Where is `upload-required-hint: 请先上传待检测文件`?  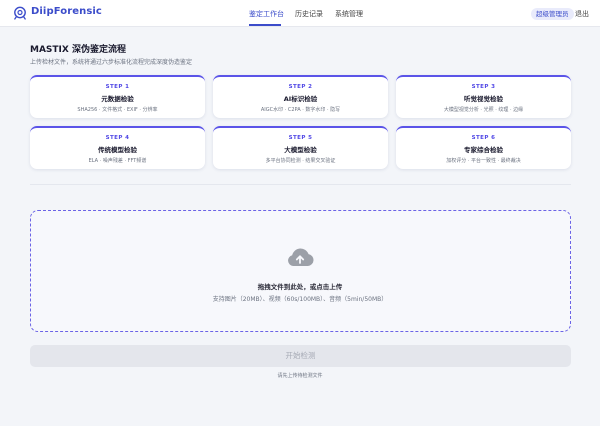
upload-required-hint: 请先上传待检测文件 is located at coordinates (300, 376).